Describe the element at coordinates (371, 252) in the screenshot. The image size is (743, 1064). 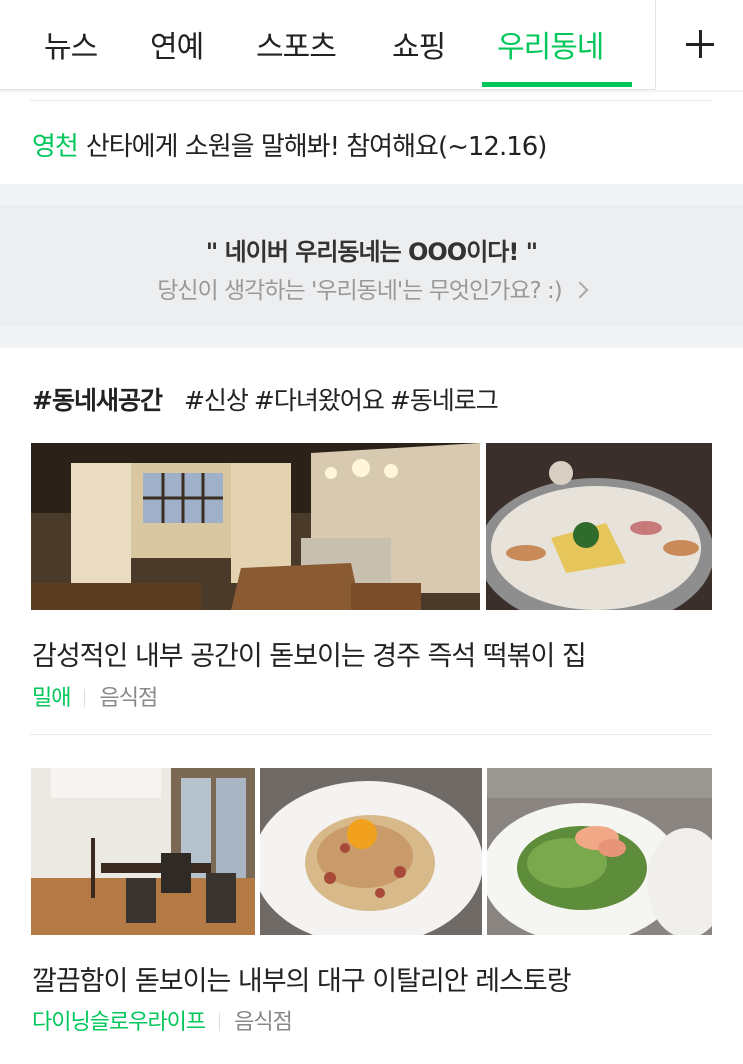
I see `prompt-title: " 네이버 우리동네는 OOO이다! "` at that location.